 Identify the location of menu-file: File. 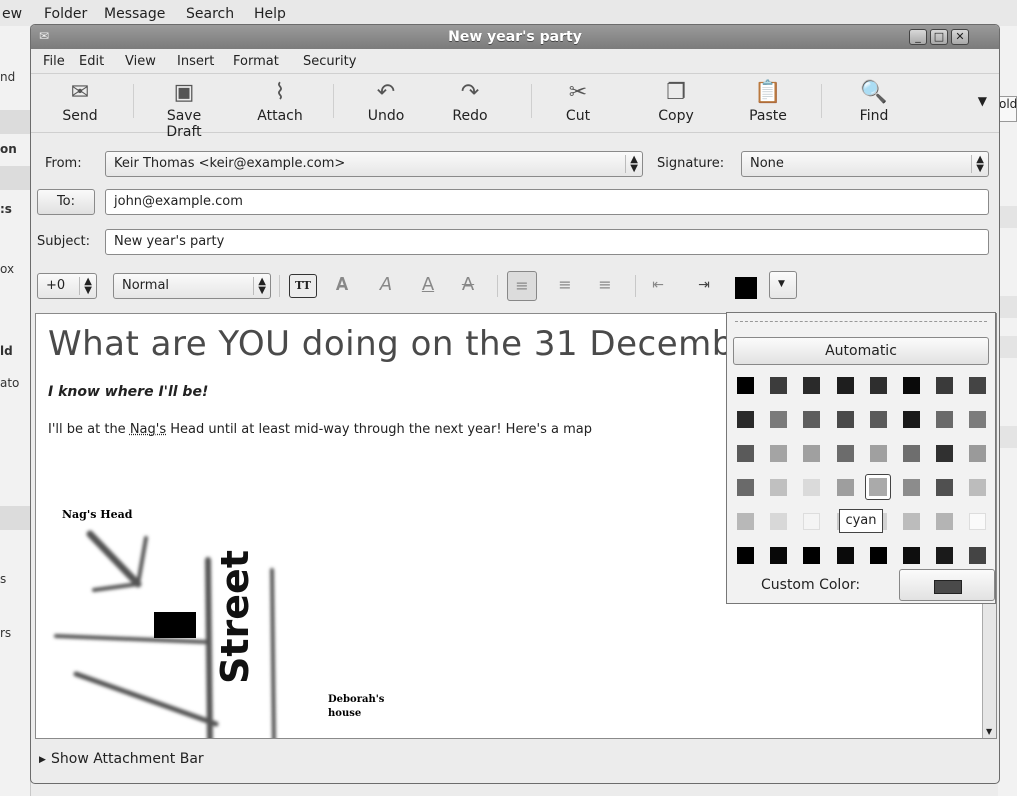
(54, 61).